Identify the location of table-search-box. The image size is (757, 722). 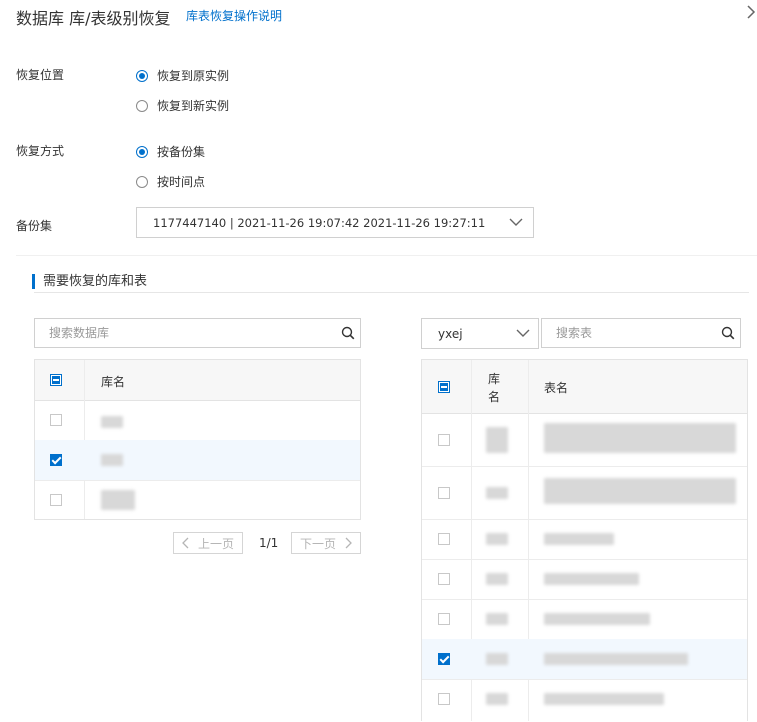
(641, 333).